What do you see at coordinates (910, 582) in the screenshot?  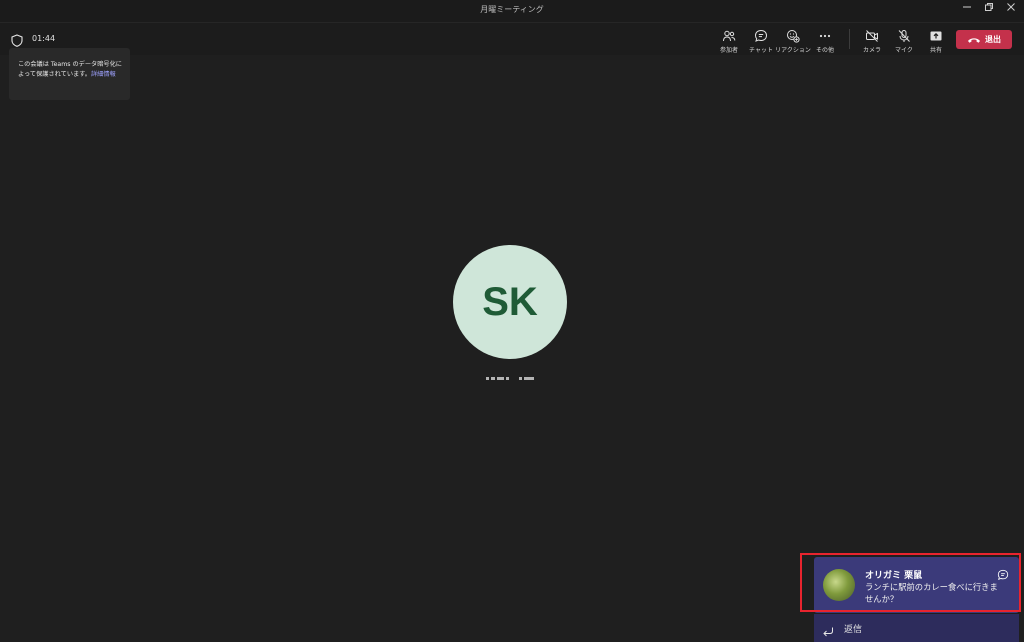 I see `notification-highlight` at bounding box center [910, 582].